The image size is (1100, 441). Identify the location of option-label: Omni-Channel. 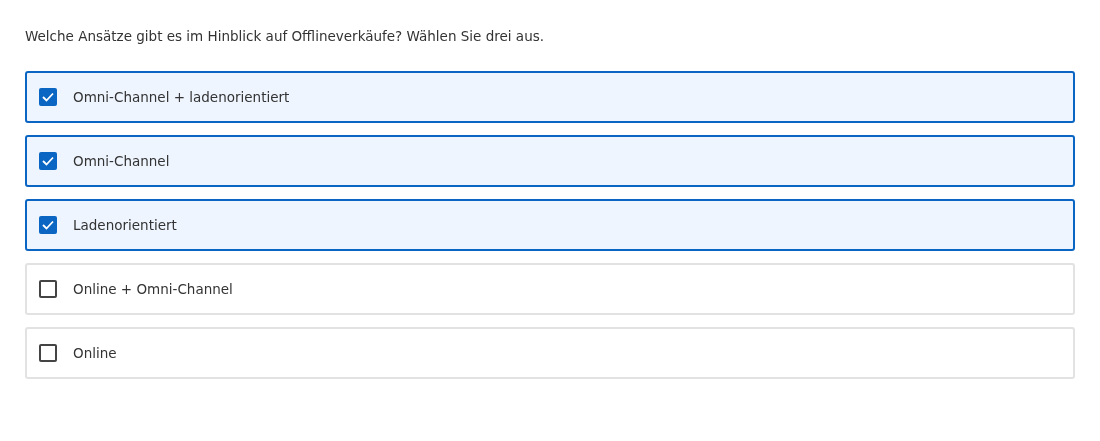
(121, 162).